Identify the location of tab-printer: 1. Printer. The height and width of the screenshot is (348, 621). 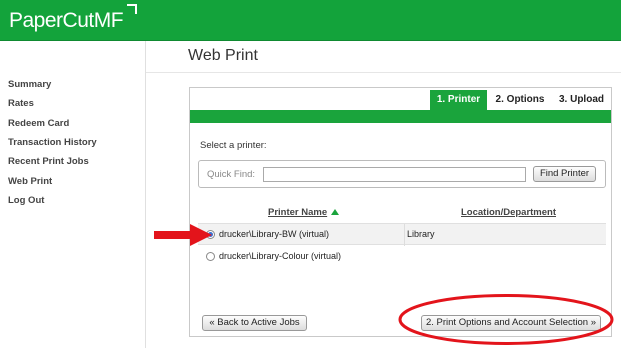
(458, 100).